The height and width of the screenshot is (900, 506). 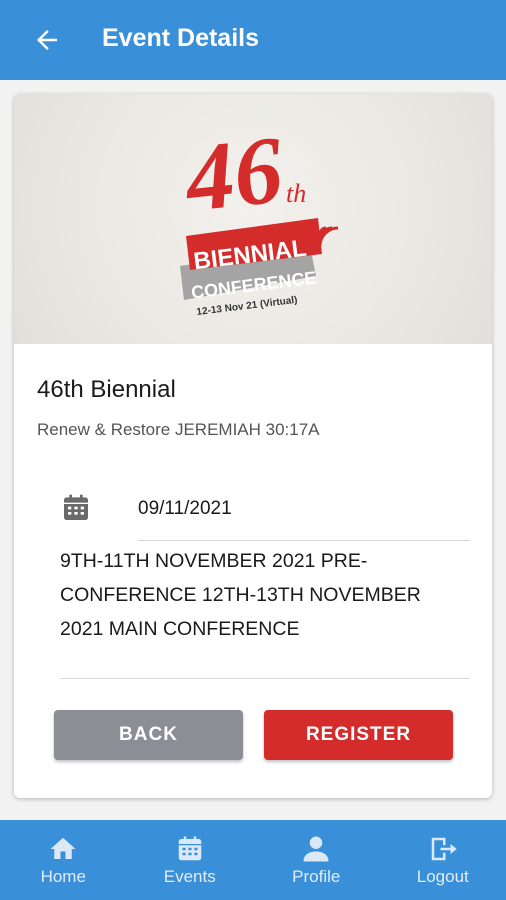 I want to click on nav-item-profile: Profile, so click(x=316, y=860).